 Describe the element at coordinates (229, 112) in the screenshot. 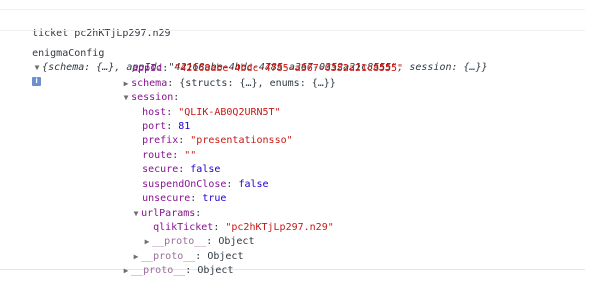

I see `prop-value: "QLIK-AB0Q2URN5T"` at that location.